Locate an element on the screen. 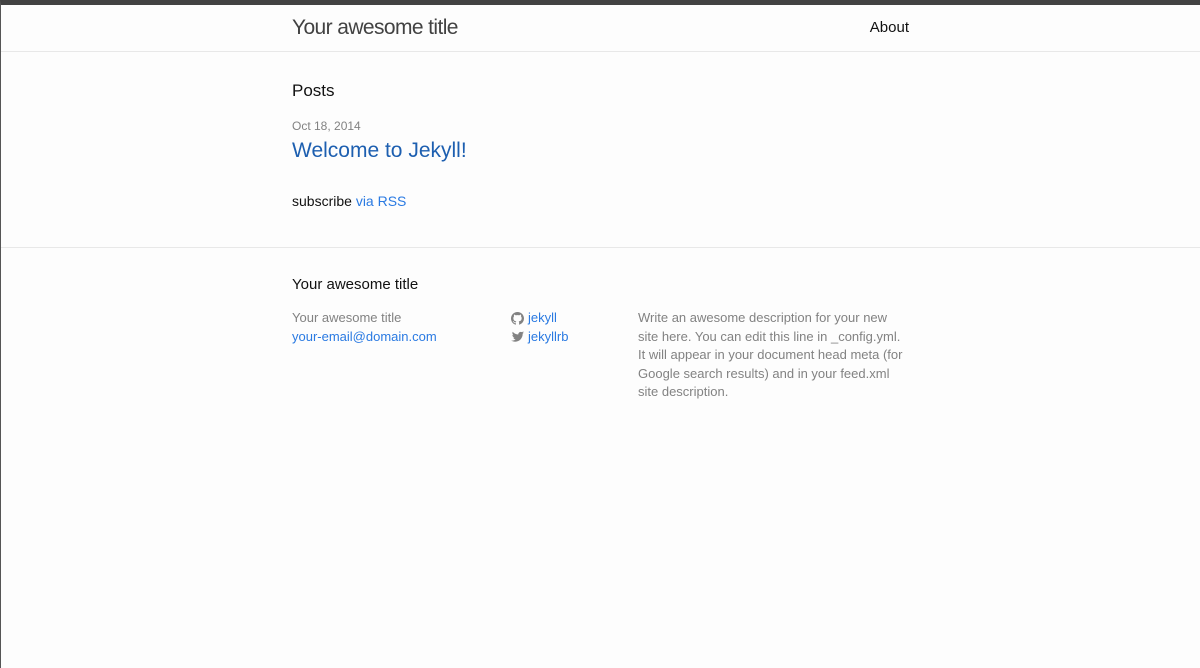 The image size is (1200, 668). footer-heading: Your awesome title is located at coordinates (355, 284).